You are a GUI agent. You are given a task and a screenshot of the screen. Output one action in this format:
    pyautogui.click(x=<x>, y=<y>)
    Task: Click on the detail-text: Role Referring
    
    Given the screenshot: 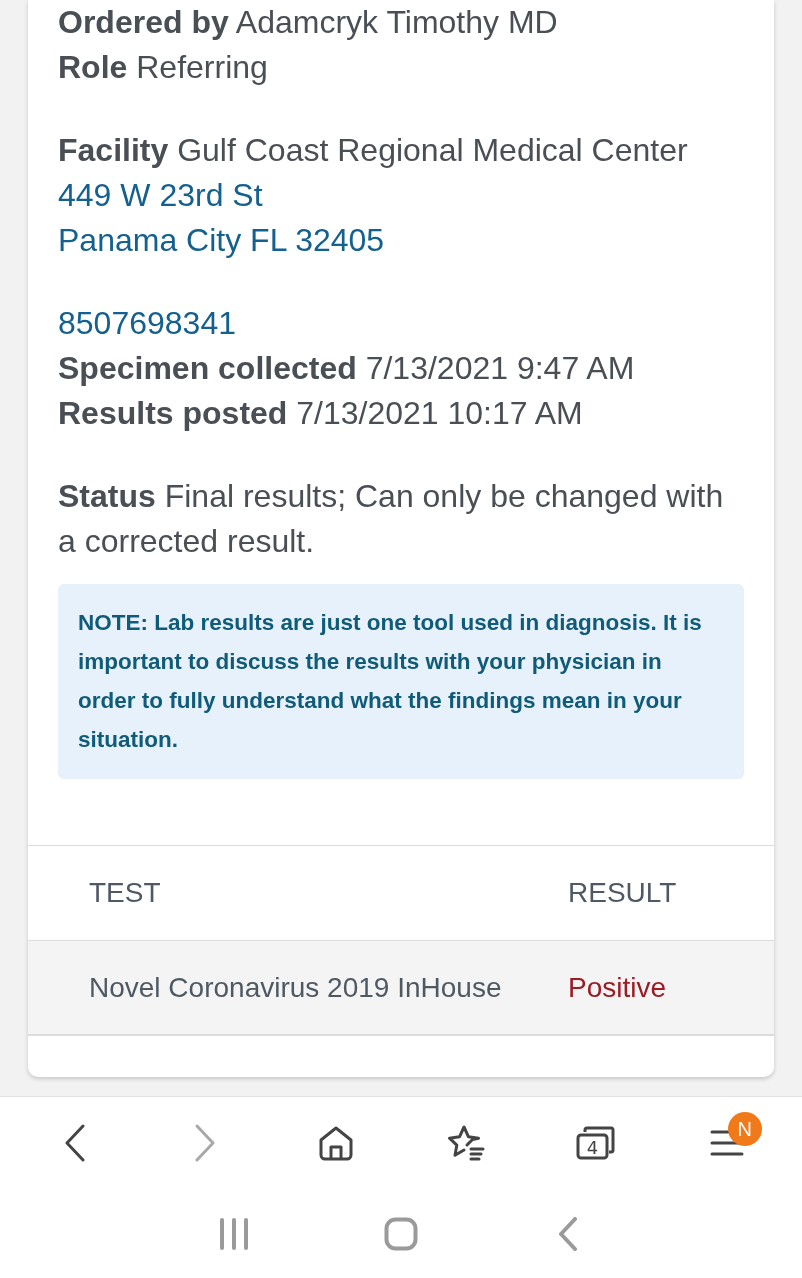 What is the action you would take?
    pyautogui.click(x=163, y=67)
    